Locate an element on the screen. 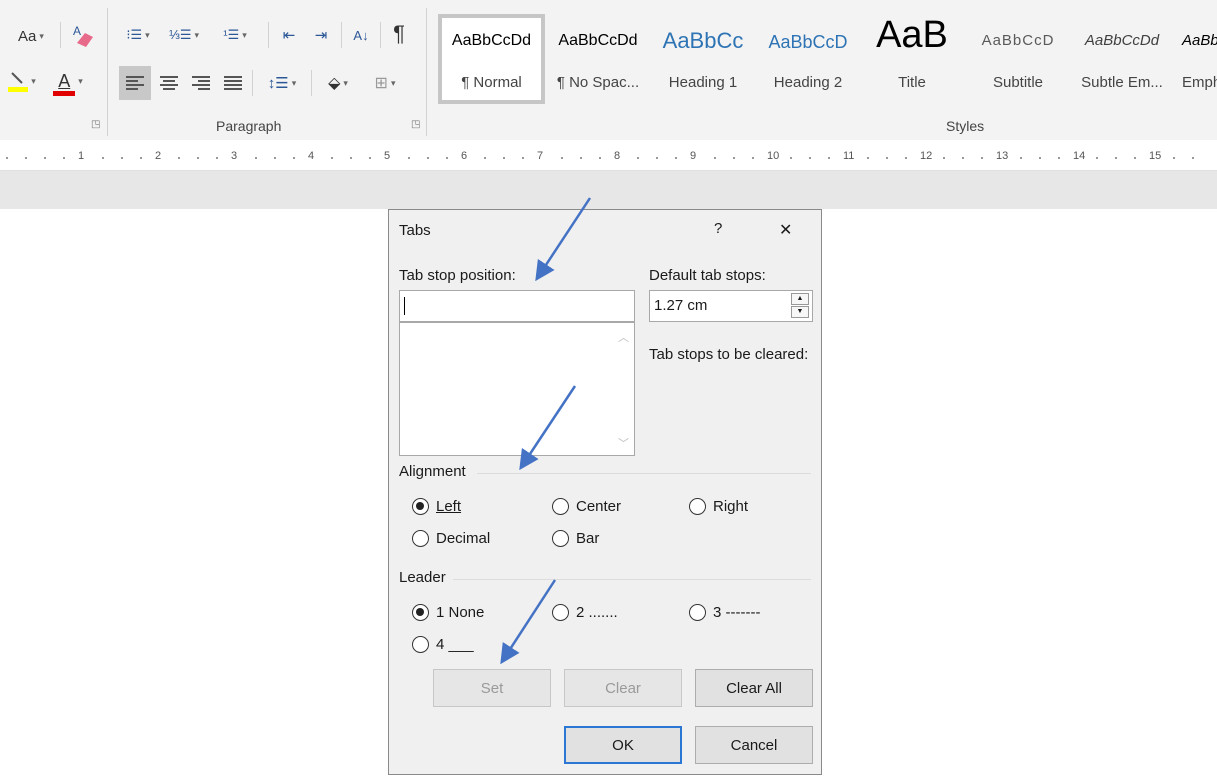  spin-up-icon: ▲ is located at coordinates (800, 299).